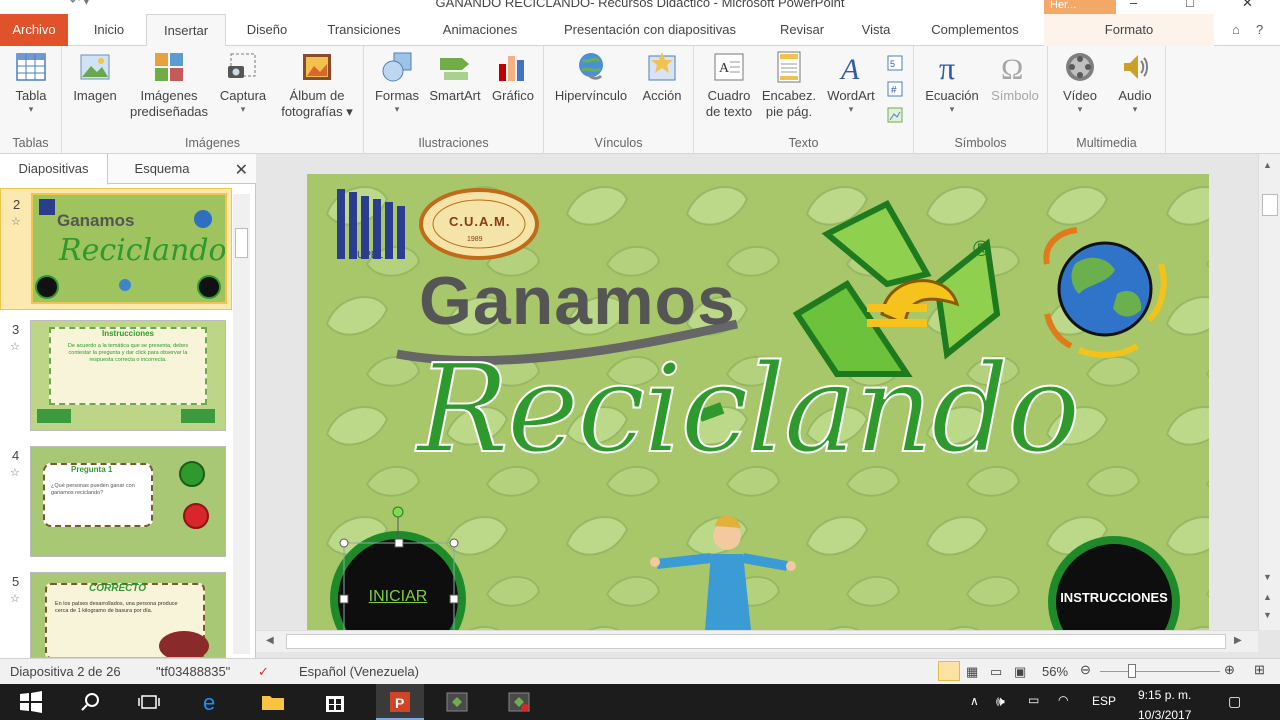  What do you see at coordinates (242, 65) in the screenshot?
I see `screenshot-icon` at bounding box center [242, 65].